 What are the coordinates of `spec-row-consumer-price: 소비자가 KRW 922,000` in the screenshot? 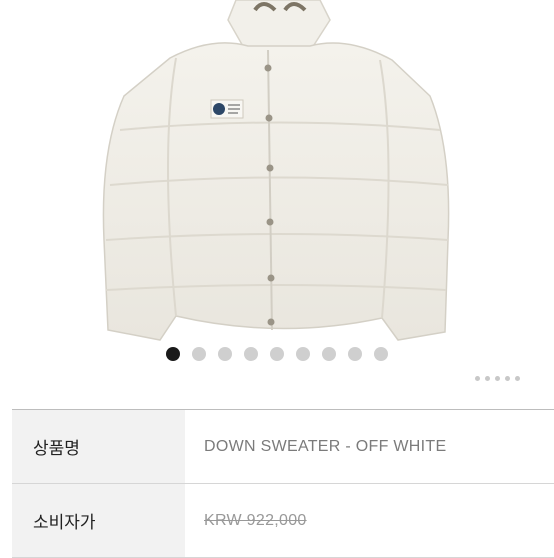 It's located at (283, 521).